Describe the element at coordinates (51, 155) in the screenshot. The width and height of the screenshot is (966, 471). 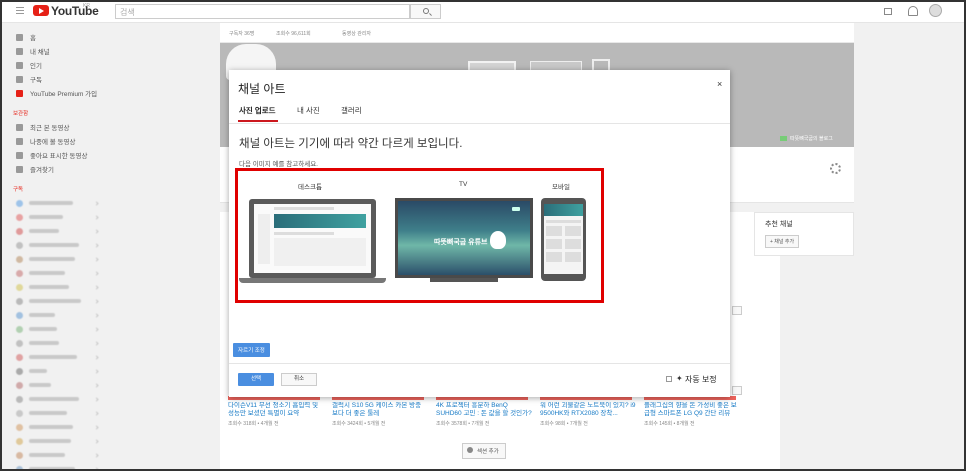
I see `sidebar-item-liked: 좋아요 표시한 동영상` at that location.